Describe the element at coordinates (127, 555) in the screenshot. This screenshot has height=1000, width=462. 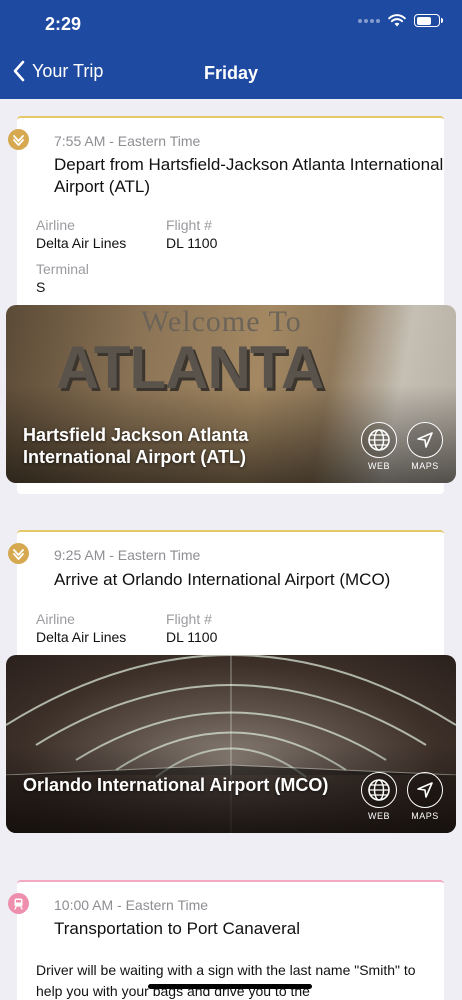
I see `event-time: 9:25 AM - Eastern Time` at that location.